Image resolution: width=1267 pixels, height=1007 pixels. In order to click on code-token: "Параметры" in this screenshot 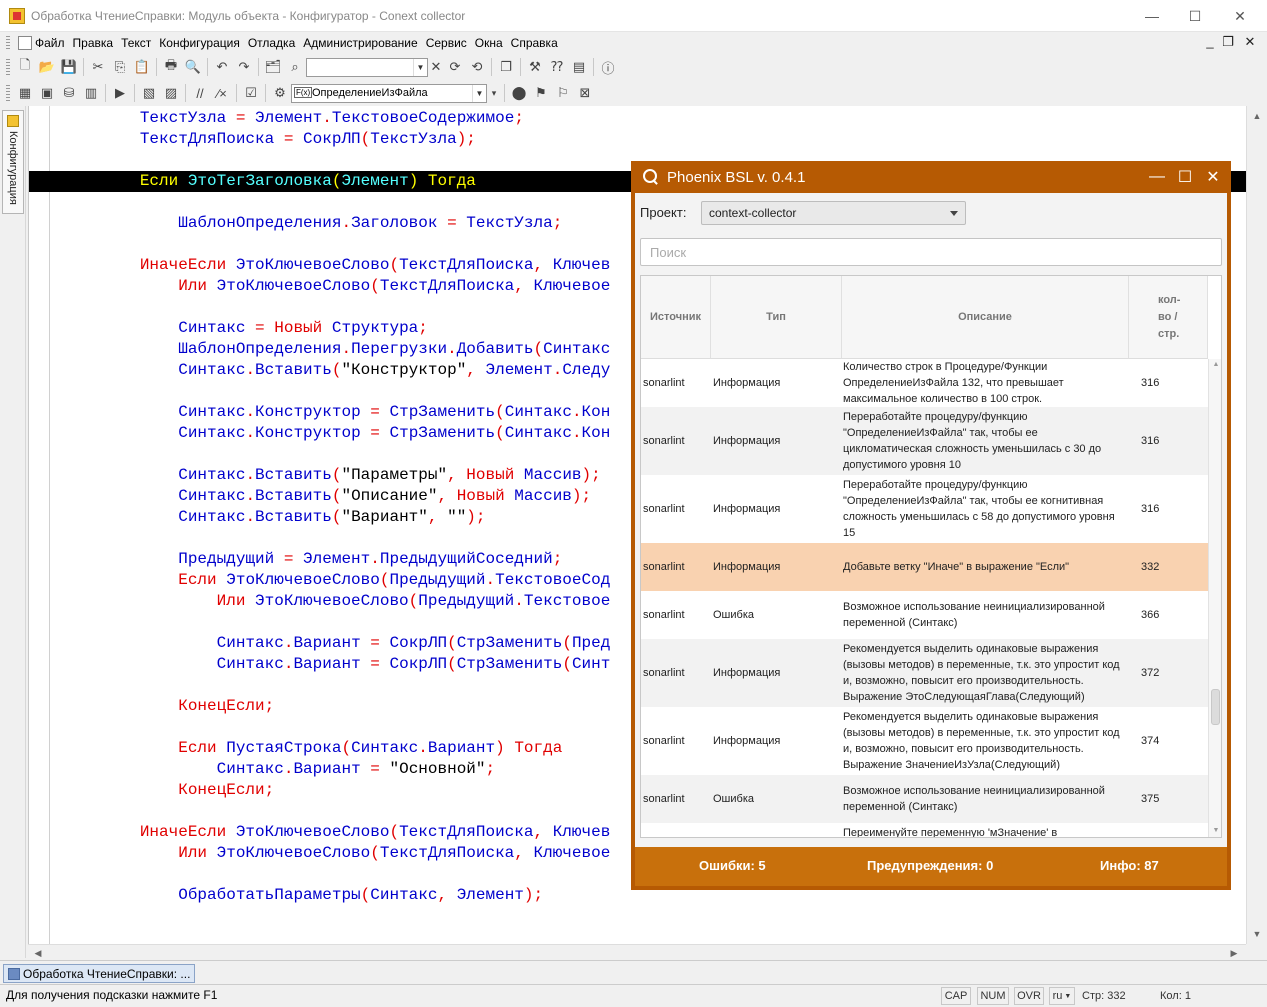, I will do `click(394, 475)`.